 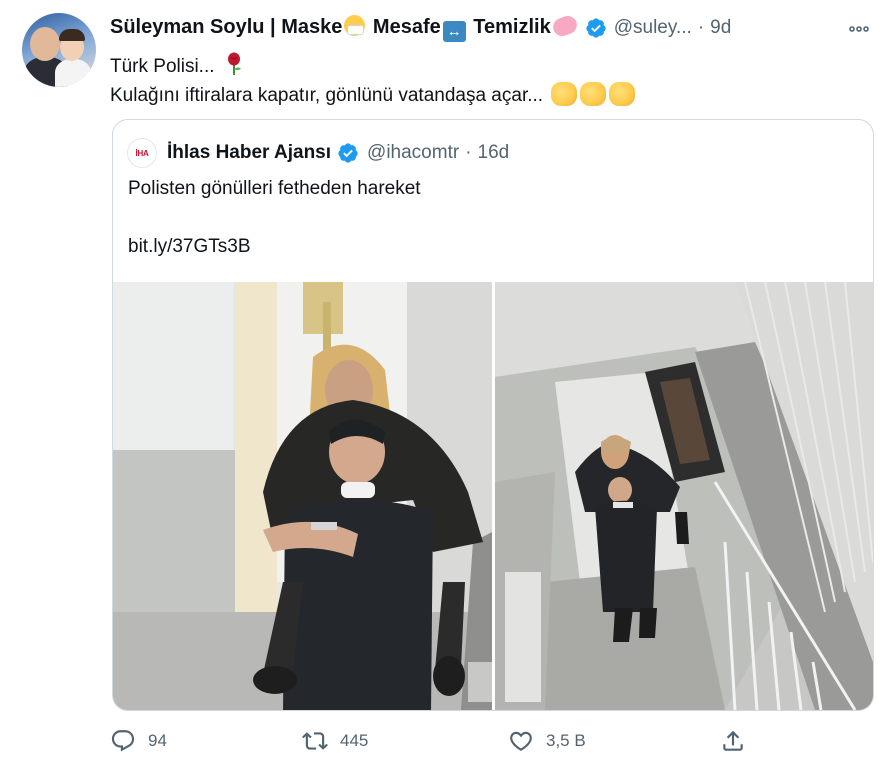 What do you see at coordinates (494, 153) in the screenshot?
I see `quoted-tweet-time: 16d` at bounding box center [494, 153].